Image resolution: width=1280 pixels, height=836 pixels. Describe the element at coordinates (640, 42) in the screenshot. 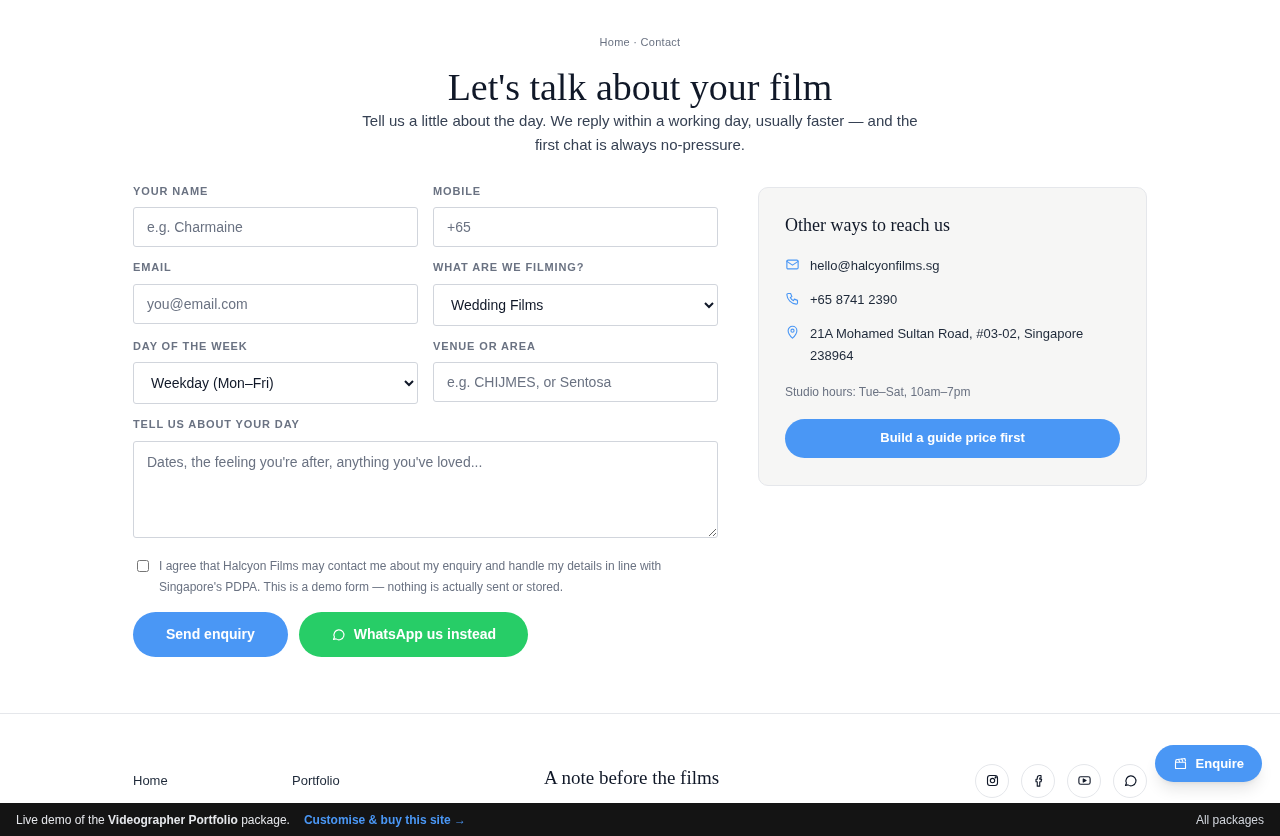

I see `breadcrumb: Home · Contact` at that location.